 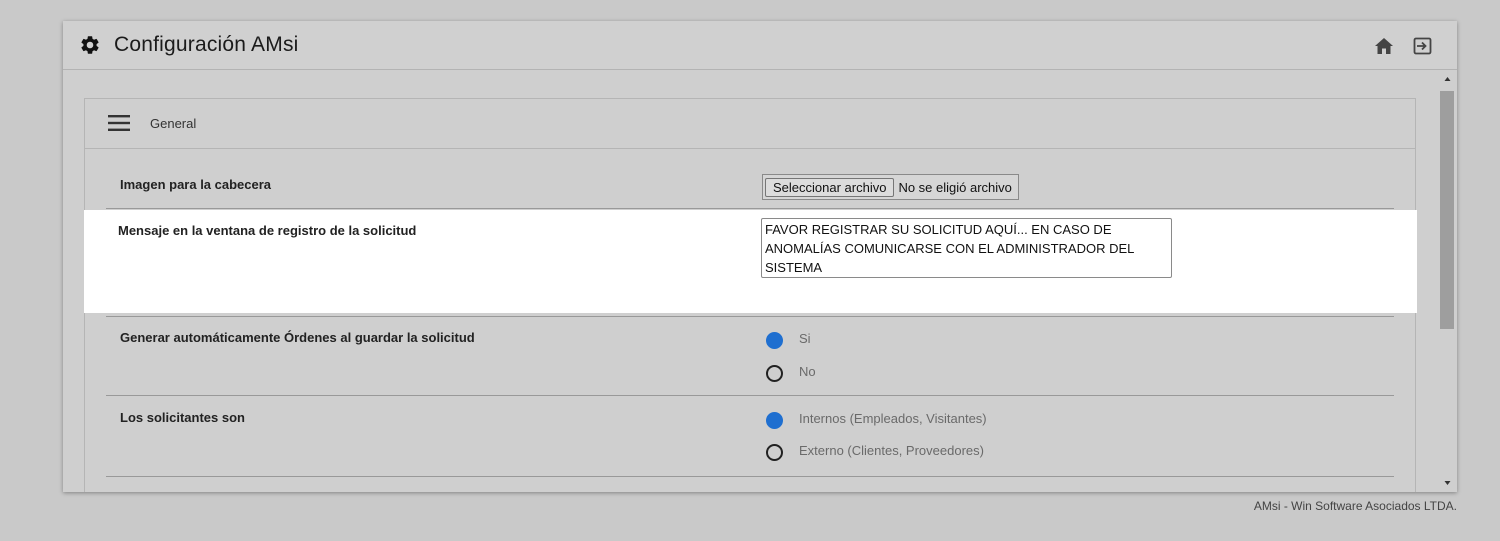 I want to click on scrollbar-thumb, so click(x=1447, y=210).